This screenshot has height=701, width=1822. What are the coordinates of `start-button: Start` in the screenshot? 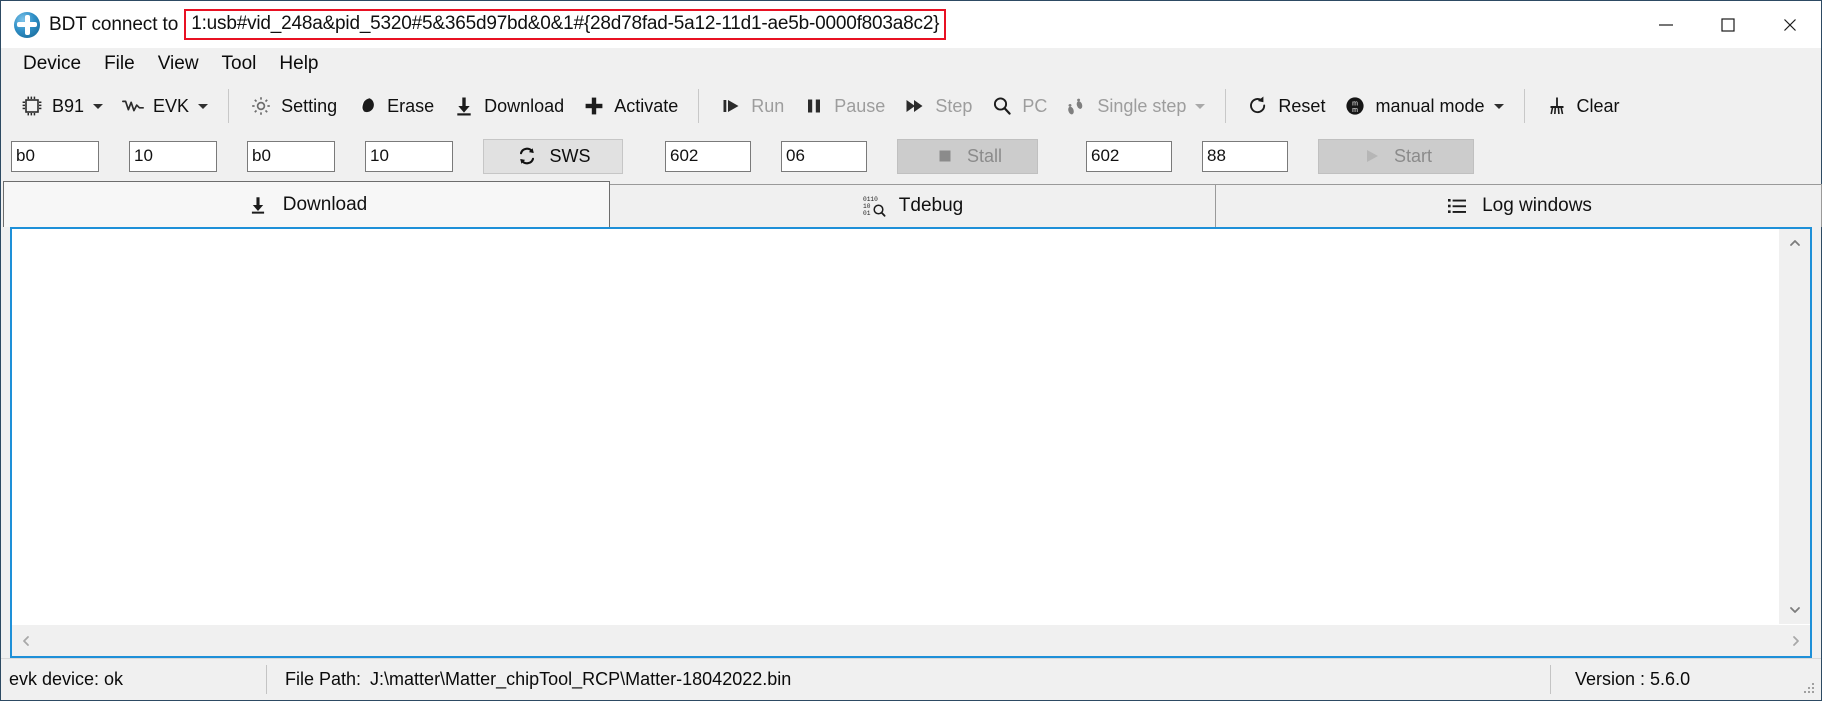 It's located at (1396, 156).